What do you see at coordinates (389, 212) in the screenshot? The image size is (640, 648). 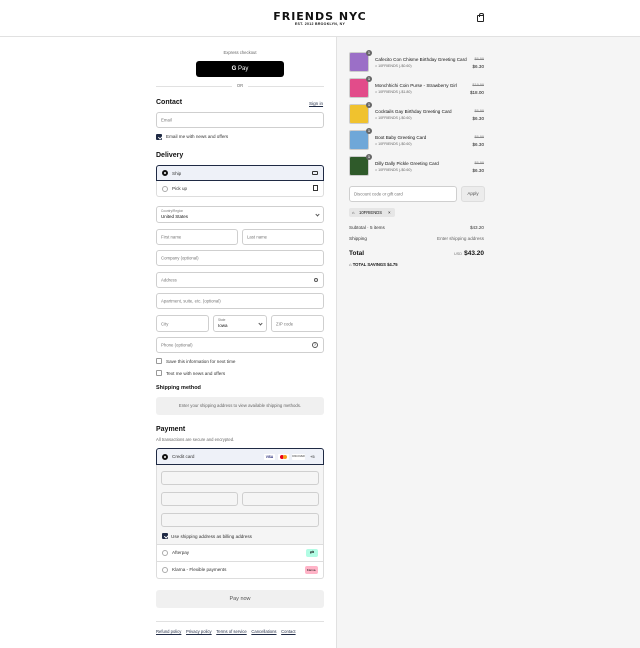 I see `remove-code-icon: ×` at bounding box center [389, 212].